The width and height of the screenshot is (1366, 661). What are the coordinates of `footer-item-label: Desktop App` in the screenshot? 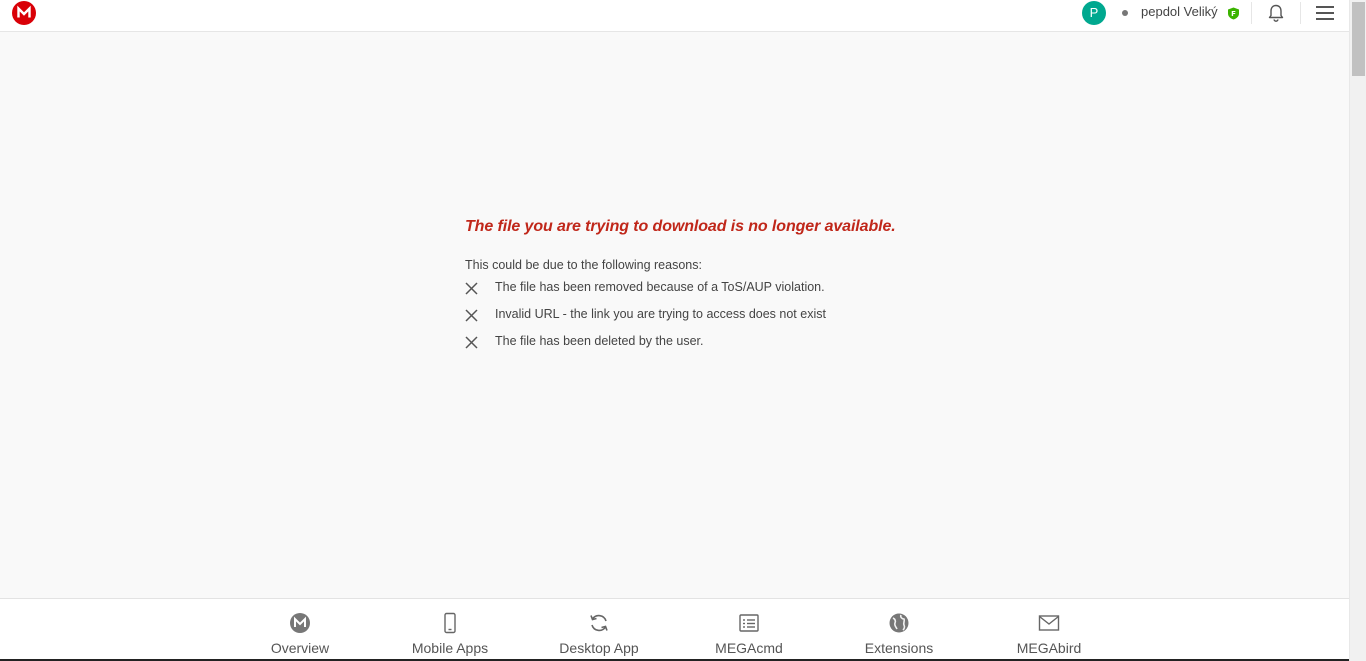 It's located at (599, 648).